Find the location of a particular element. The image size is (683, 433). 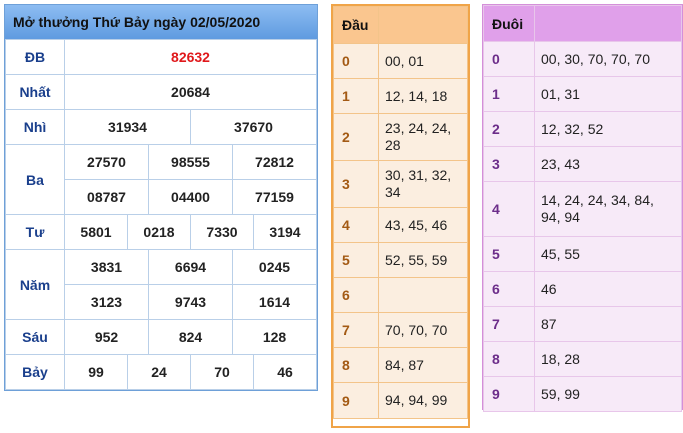

head-digit-title: Đầu is located at coordinates (356, 25).